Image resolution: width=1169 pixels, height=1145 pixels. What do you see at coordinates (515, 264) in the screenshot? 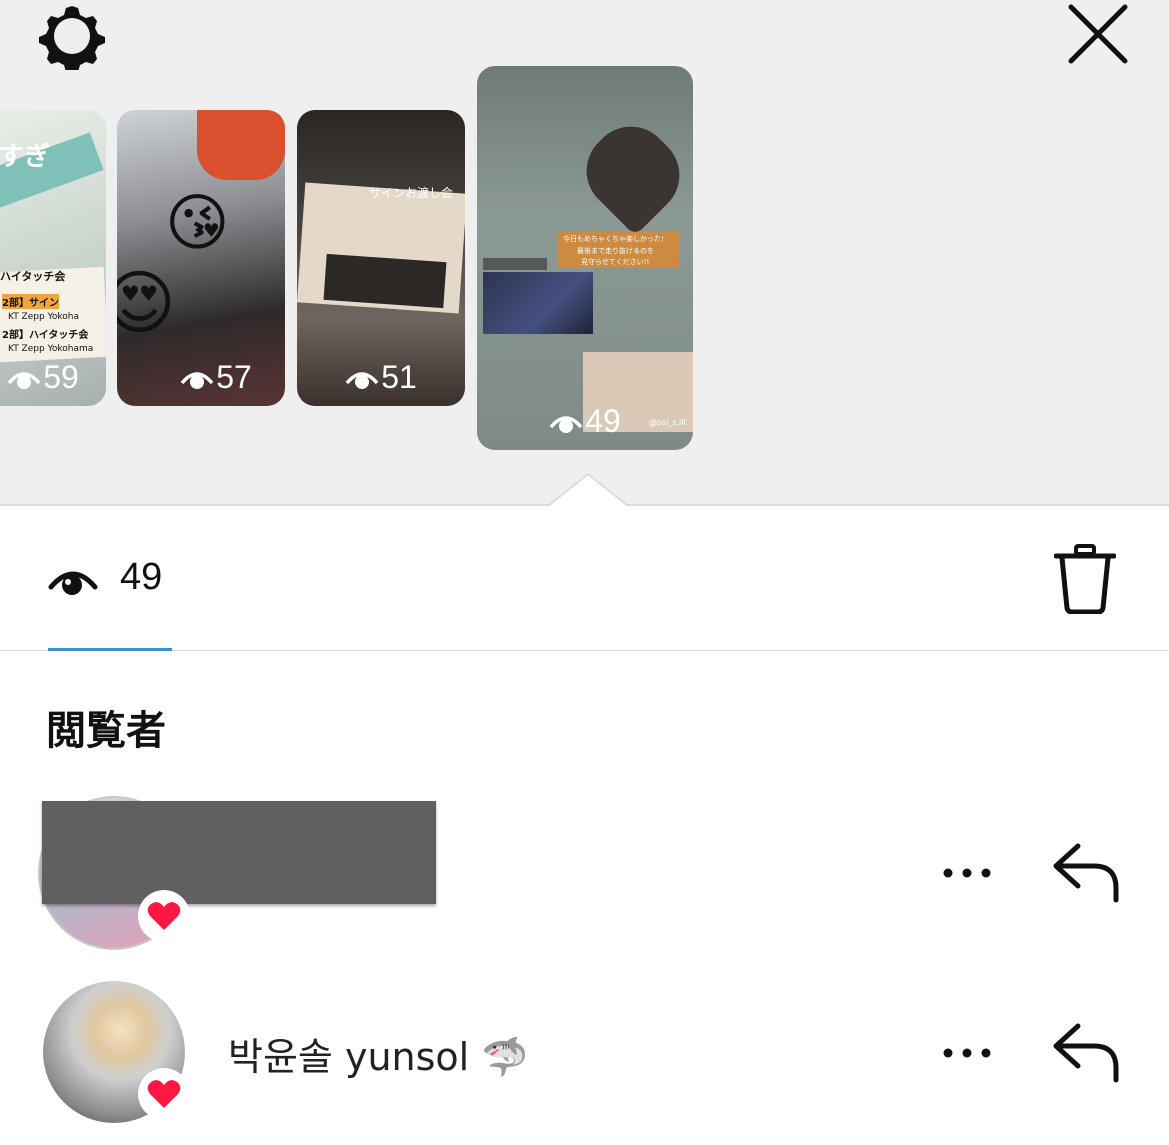
I see `mention-tag` at bounding box center [515, 264].